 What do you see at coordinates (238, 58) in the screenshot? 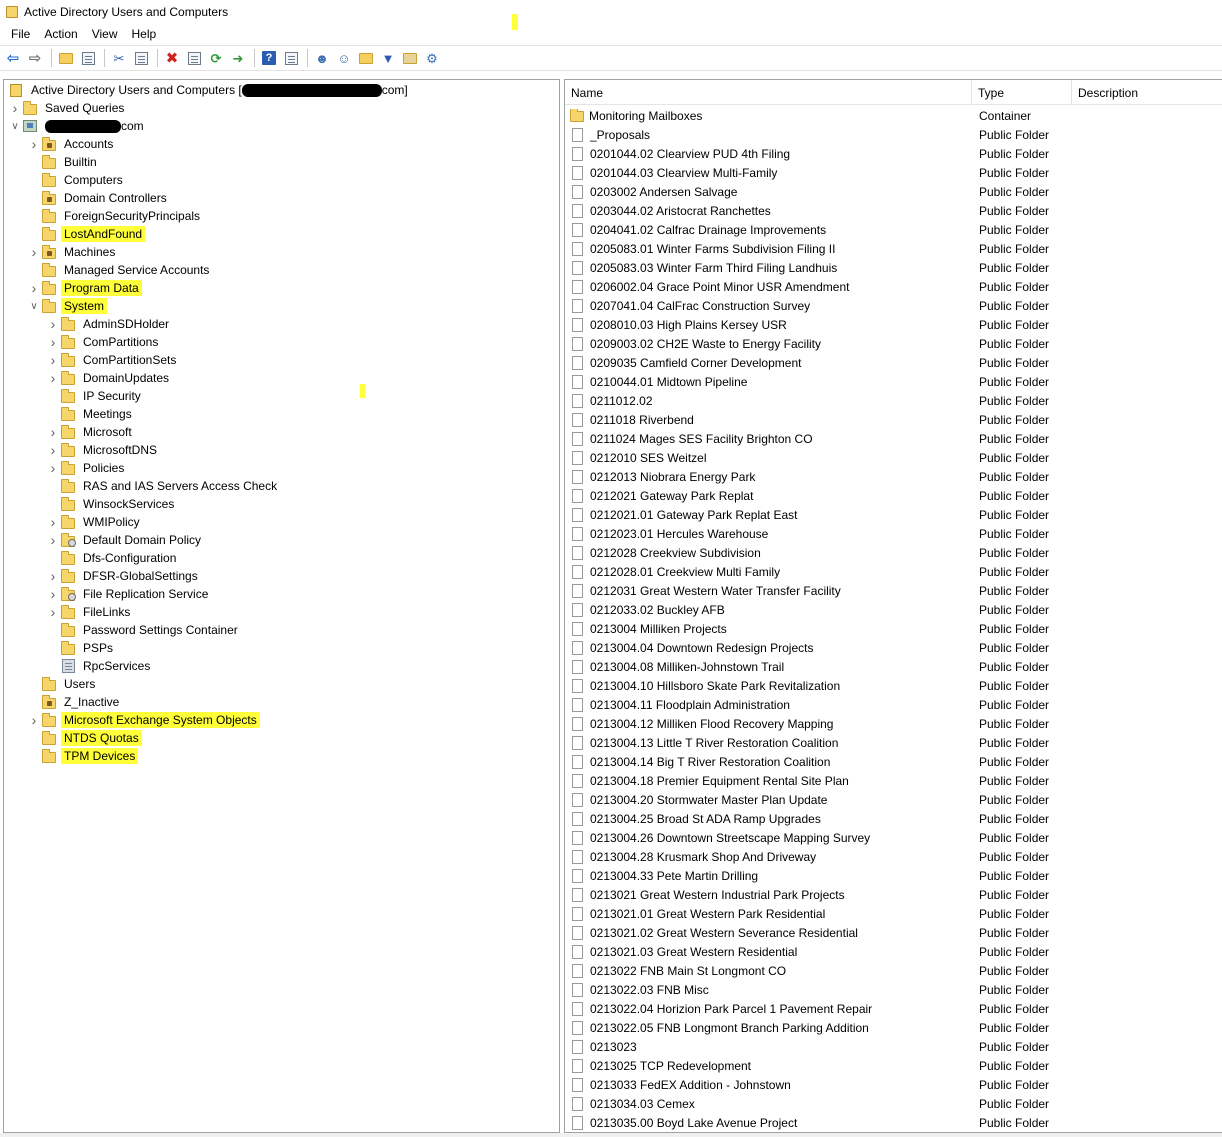
I see `export-list-icon: ➜` at bounding box center [238, 58].